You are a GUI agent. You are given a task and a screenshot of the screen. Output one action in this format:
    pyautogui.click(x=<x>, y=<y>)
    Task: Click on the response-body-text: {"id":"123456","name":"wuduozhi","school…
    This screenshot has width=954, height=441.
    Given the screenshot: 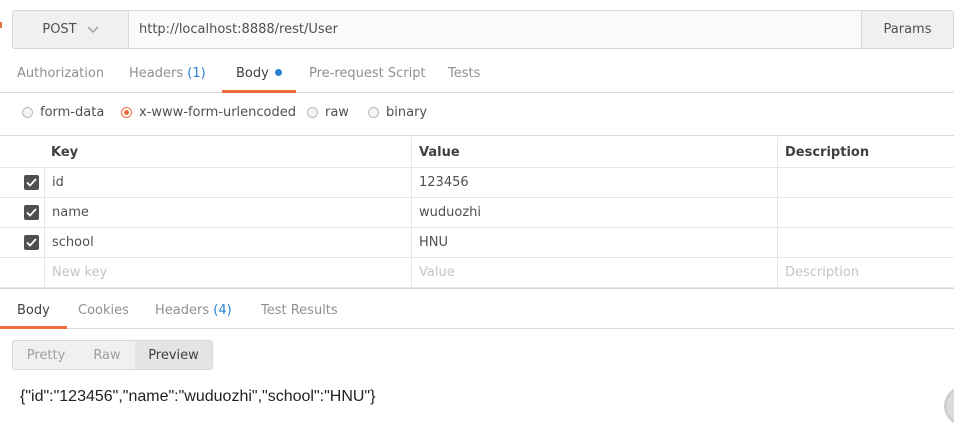 What is the action you would take?
    pyautogui.click(x=198, y=396)
    